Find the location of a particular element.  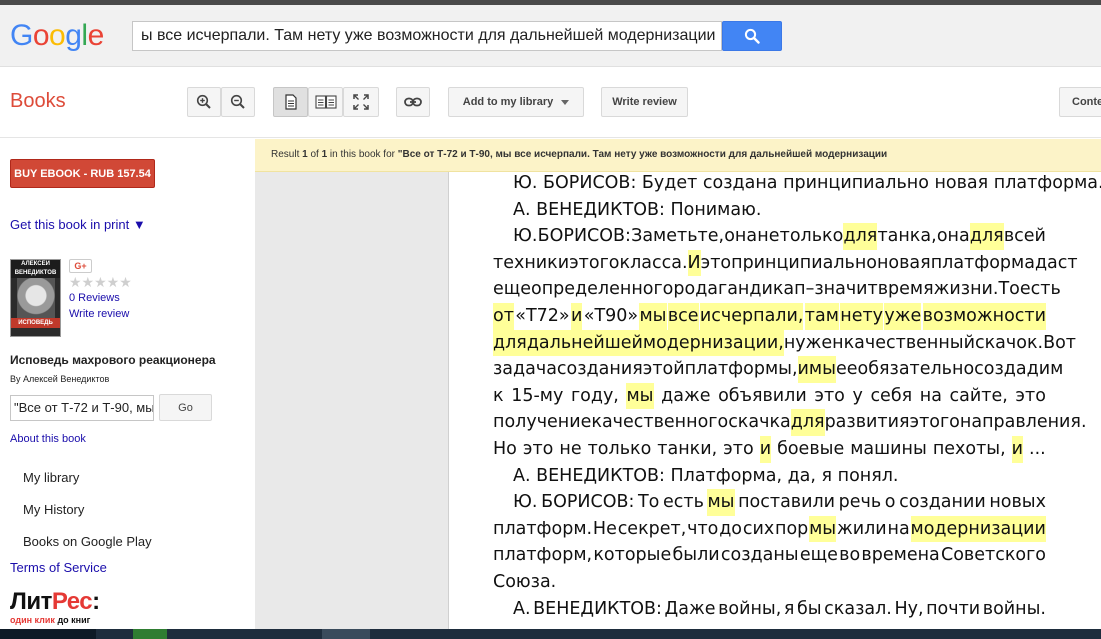

taskbar is located at coordinates (550, 634).